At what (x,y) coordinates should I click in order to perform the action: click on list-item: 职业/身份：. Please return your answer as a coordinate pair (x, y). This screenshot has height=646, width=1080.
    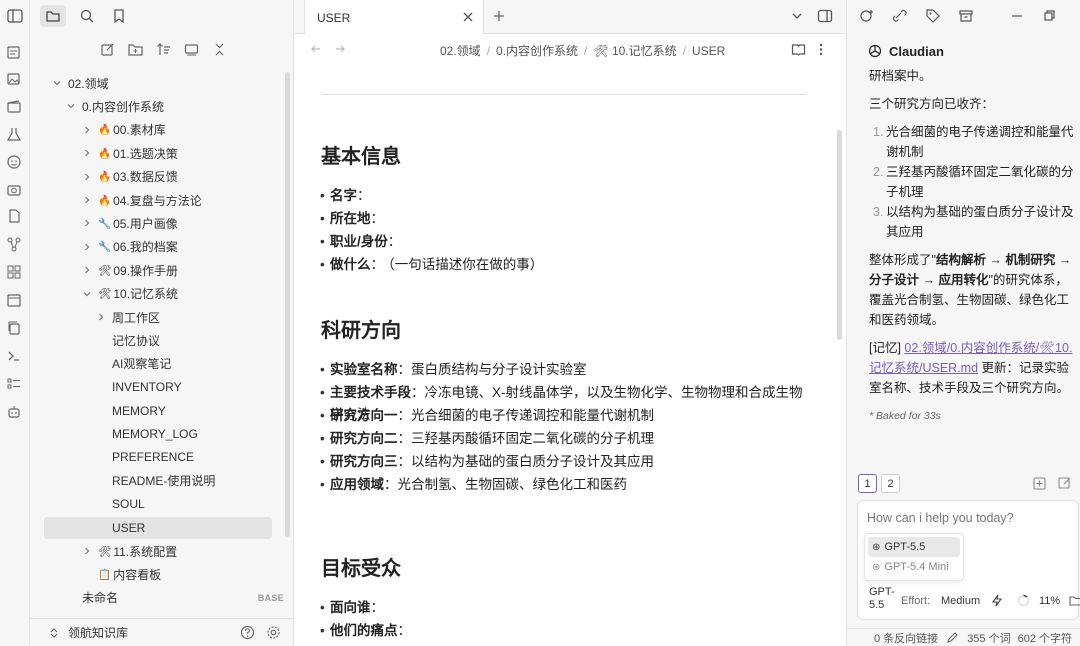
    Looking at the image, I should click on (565, 242).